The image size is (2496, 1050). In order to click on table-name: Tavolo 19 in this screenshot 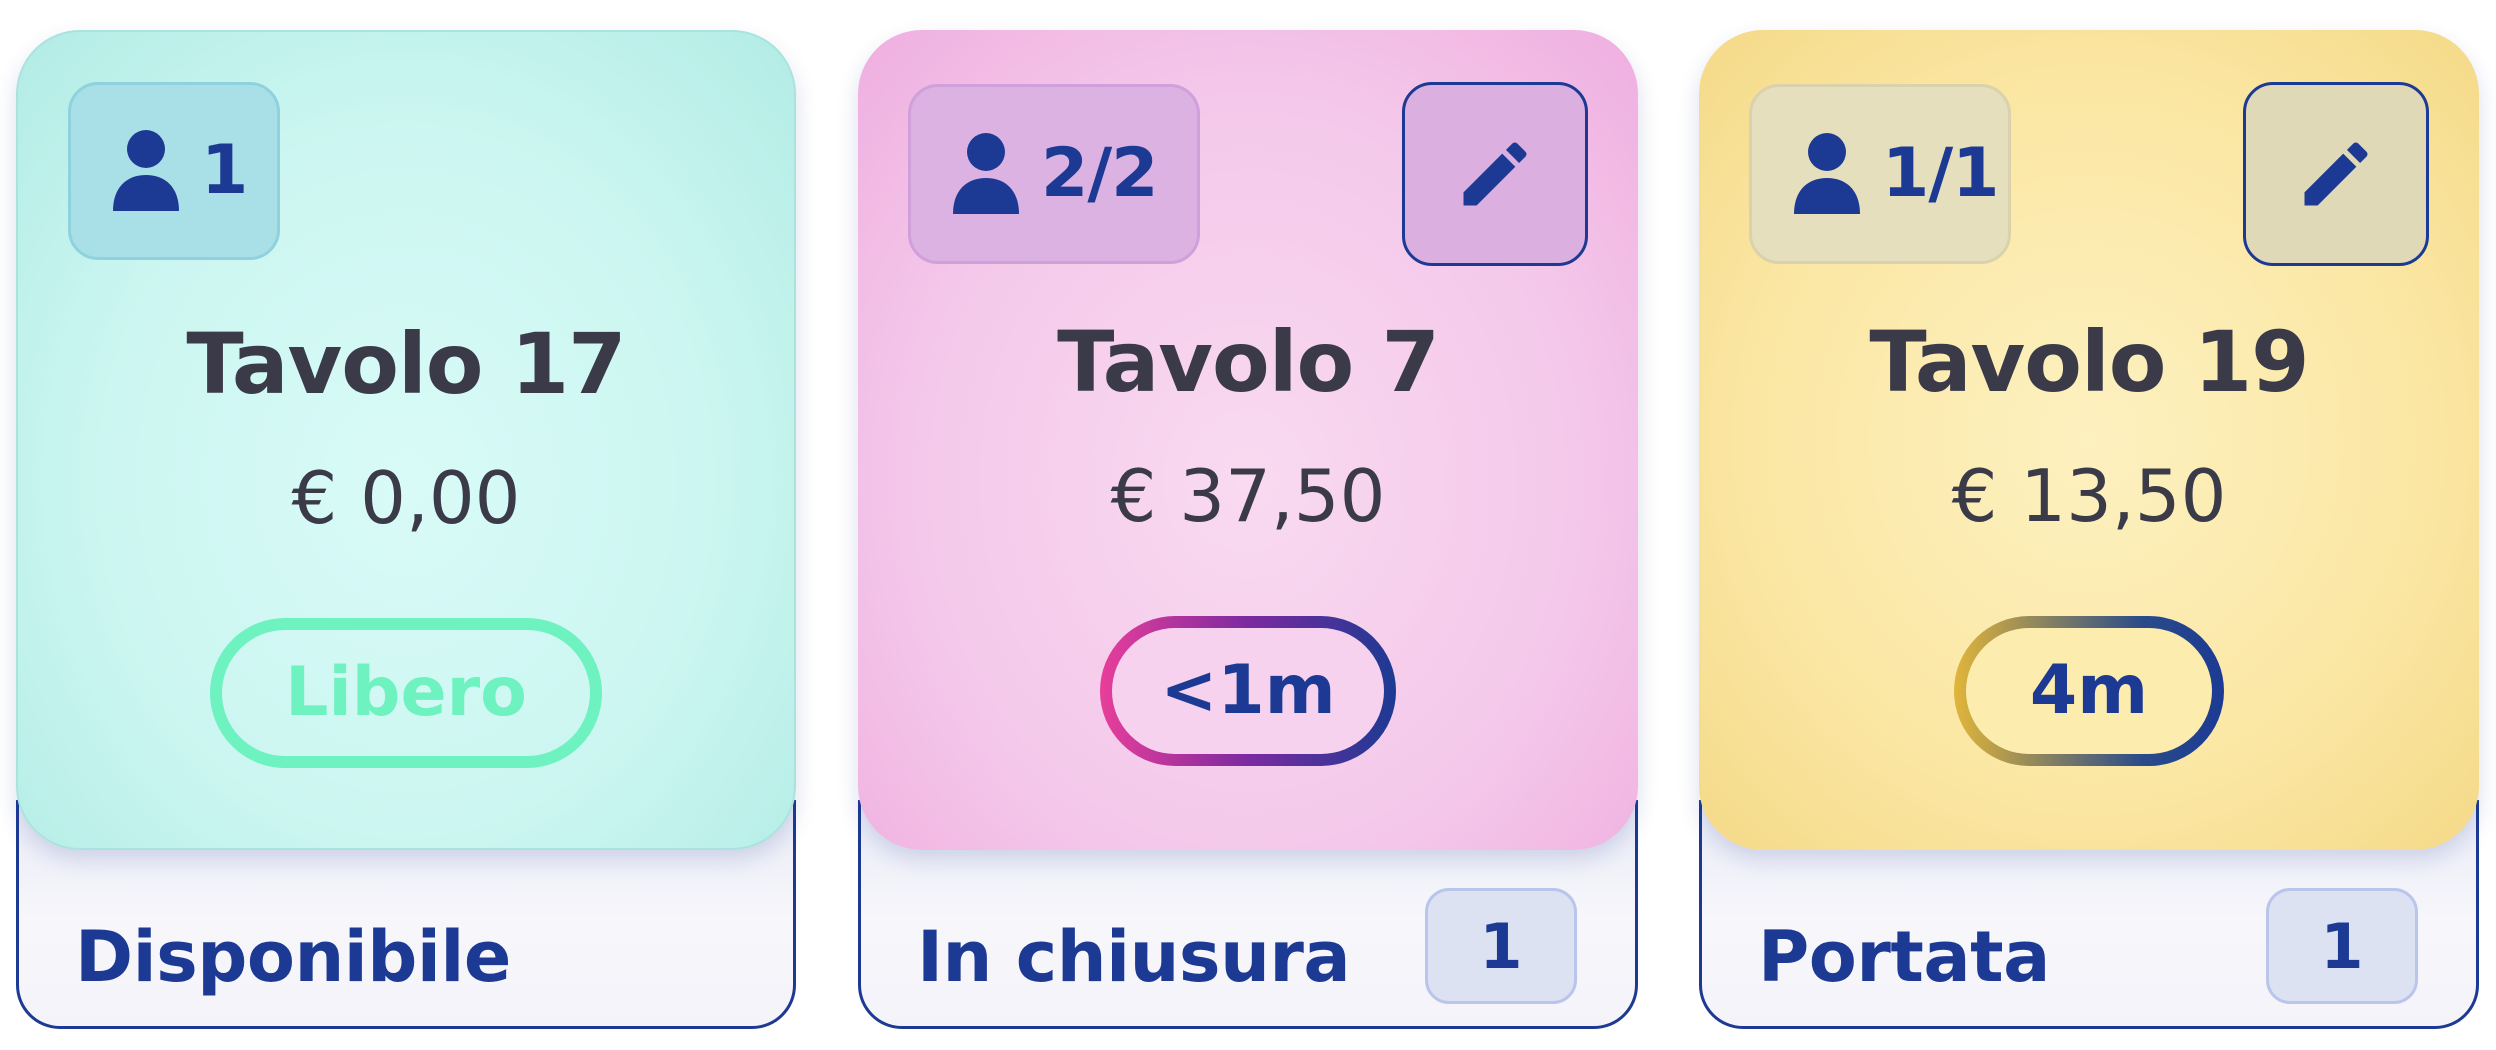, I will do `click(2089, 362)`.